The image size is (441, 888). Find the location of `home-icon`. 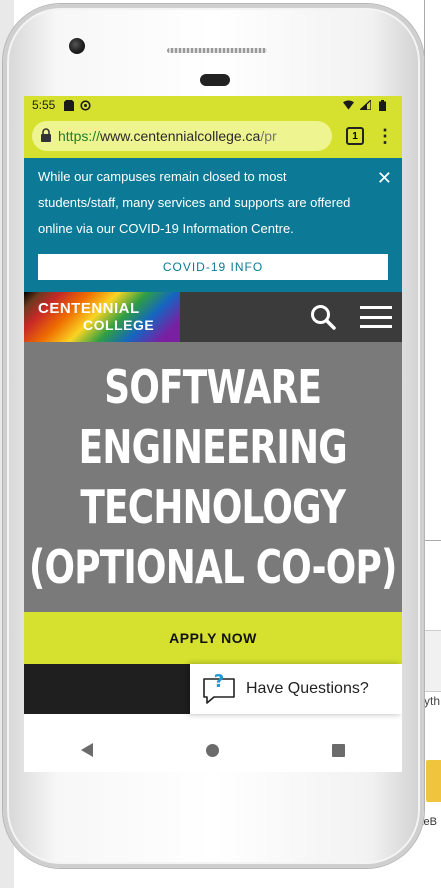

home-icon is located at coordinates (212, 750).